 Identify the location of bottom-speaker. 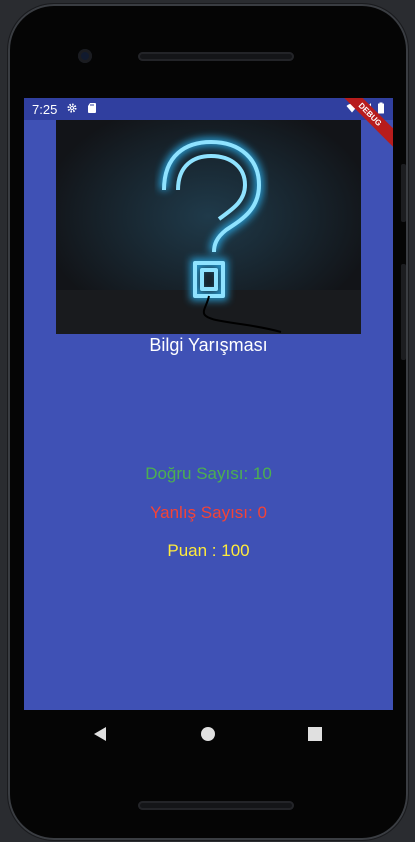
(216, 805).